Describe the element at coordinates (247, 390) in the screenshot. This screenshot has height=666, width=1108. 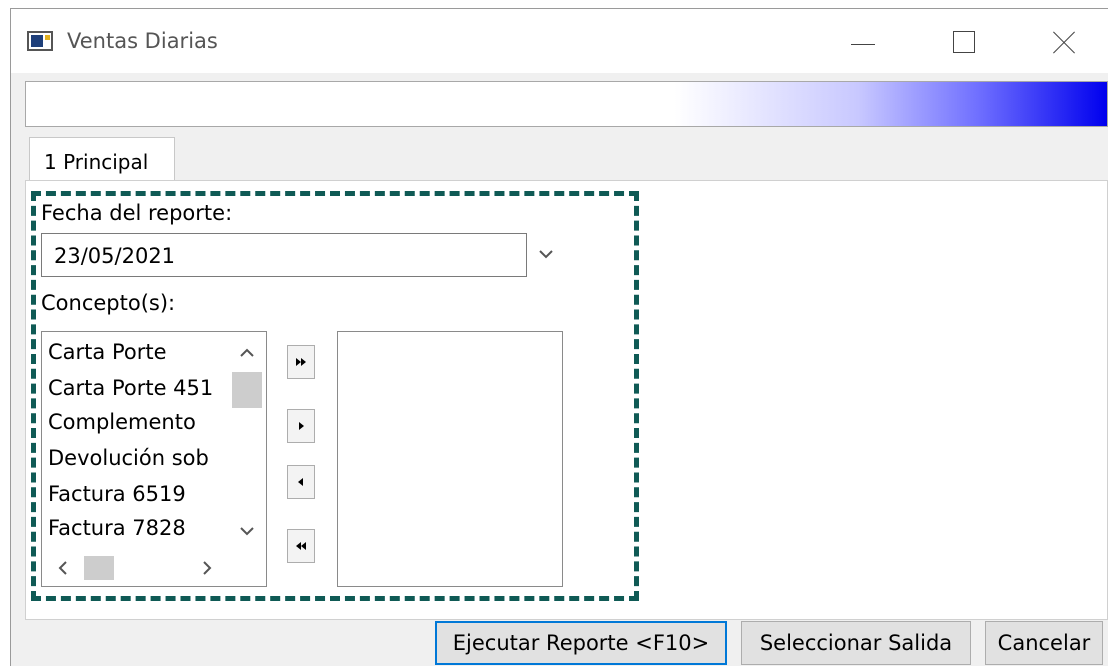
I see `vertical-scroll-thumb` at that location.